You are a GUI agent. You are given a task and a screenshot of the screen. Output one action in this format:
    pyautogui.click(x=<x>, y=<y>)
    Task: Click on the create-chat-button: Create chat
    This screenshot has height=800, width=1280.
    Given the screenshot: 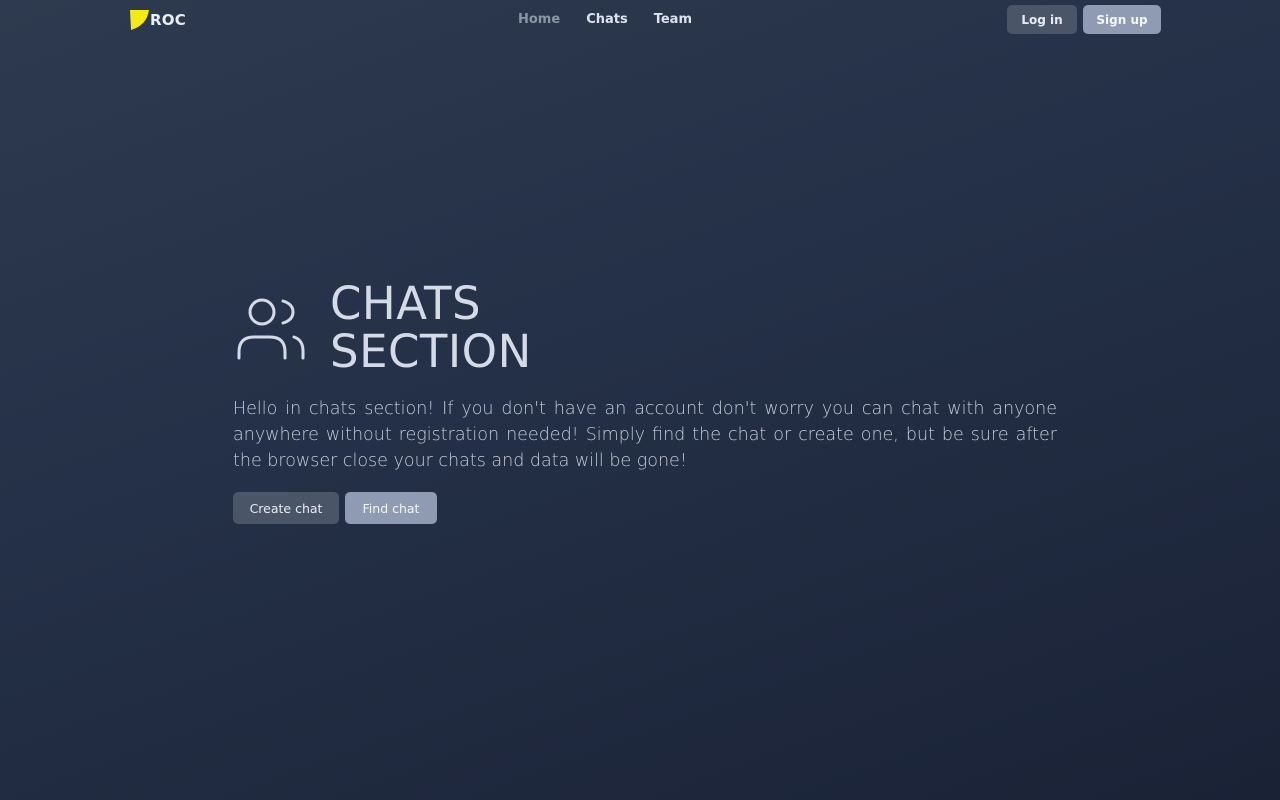 What is the action you would take?
    pyautogui.click(x=286, y=508)
    